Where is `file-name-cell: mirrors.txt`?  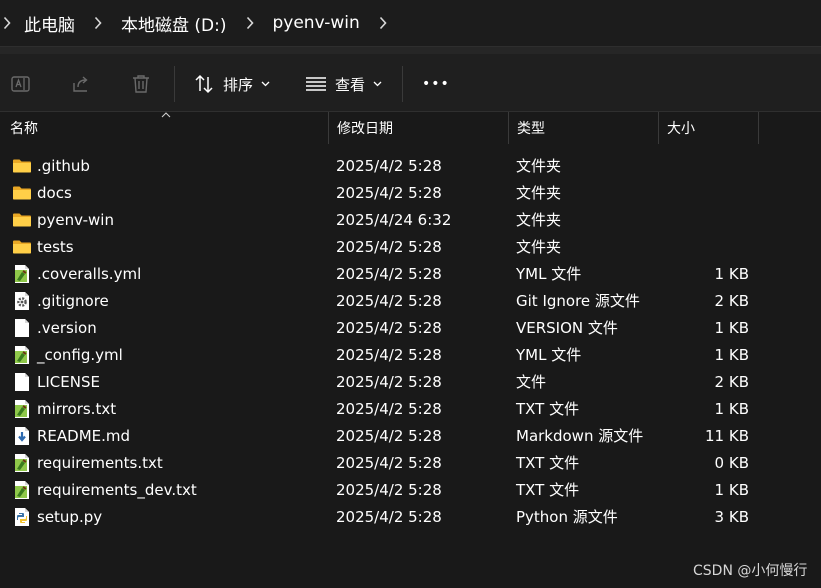
file-name-cell: mirrors.txt is located at coordinates (64, 408).